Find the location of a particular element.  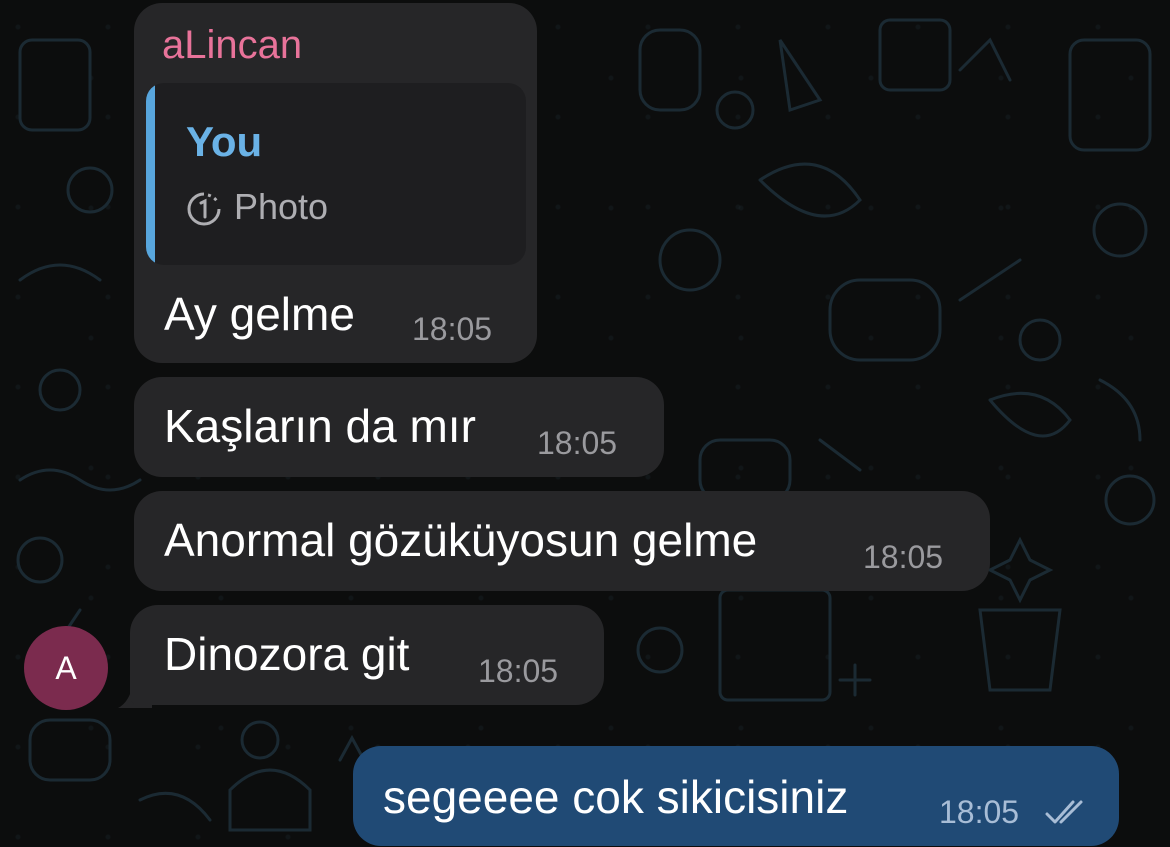

reply-author: You is located at coordinates (224, 141).